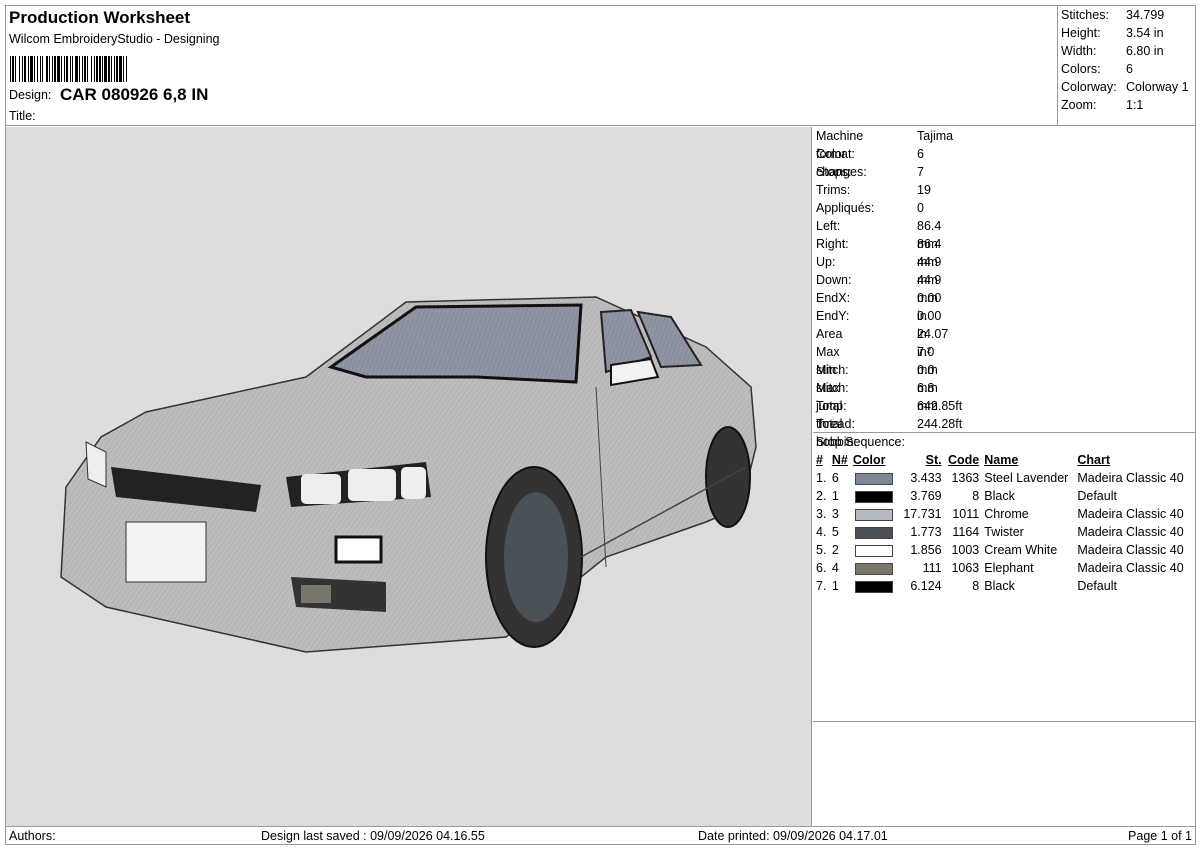 Image resolution: width=1200 pixels, height=848 pixels. I want to click on row-code: 1363, so click(965, 478).